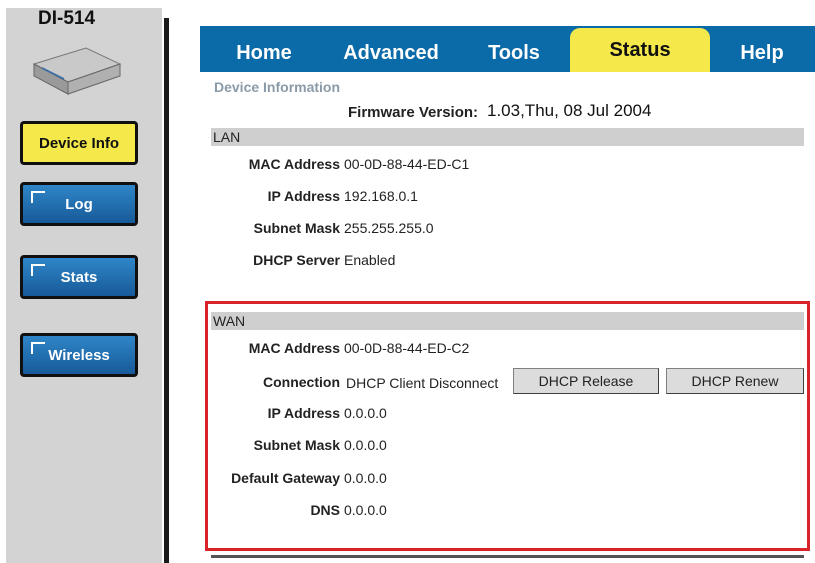 The width and height of the screenshot is (815, 563). What do you see at coordinates (301, 382) in the screenshot?
I see `wan-connection-label: Connection` at bounding box center [301, 382].